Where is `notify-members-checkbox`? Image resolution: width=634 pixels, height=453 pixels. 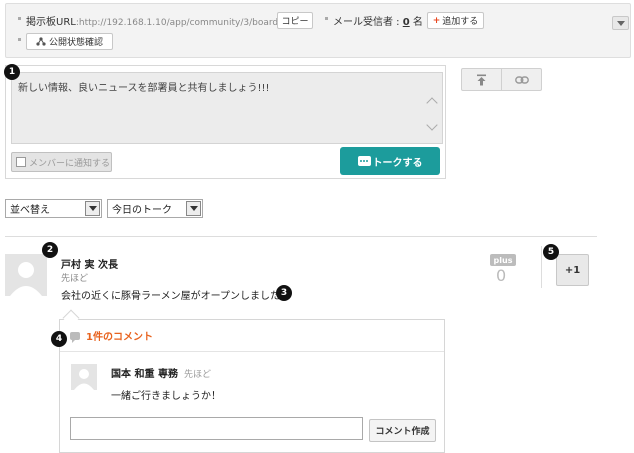 notify-members-checkbox is located at coordinates (21, 162).